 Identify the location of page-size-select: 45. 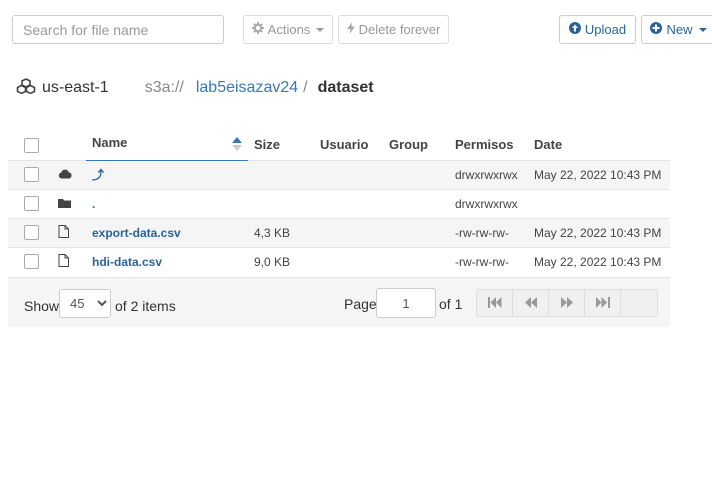
(85, 303).